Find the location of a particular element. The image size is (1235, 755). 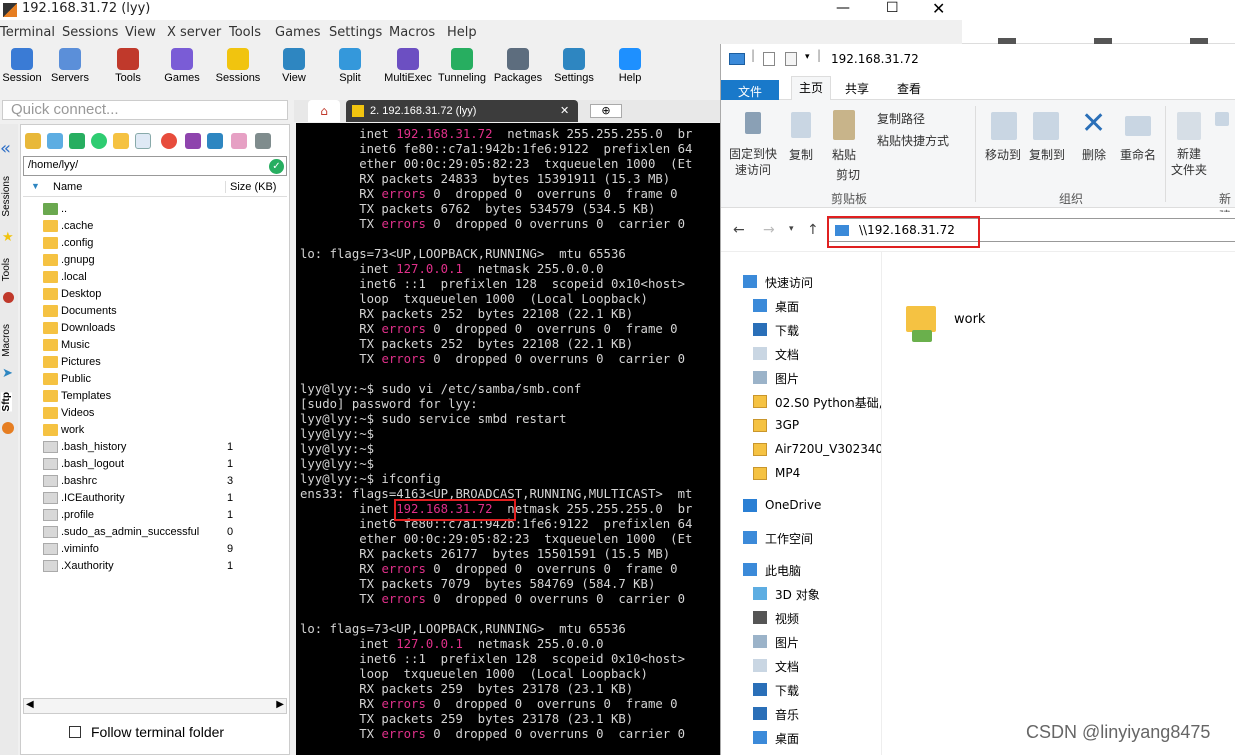

sftp-path-input: /home/lyy/ ✓ is located at coordinates (155, 166).